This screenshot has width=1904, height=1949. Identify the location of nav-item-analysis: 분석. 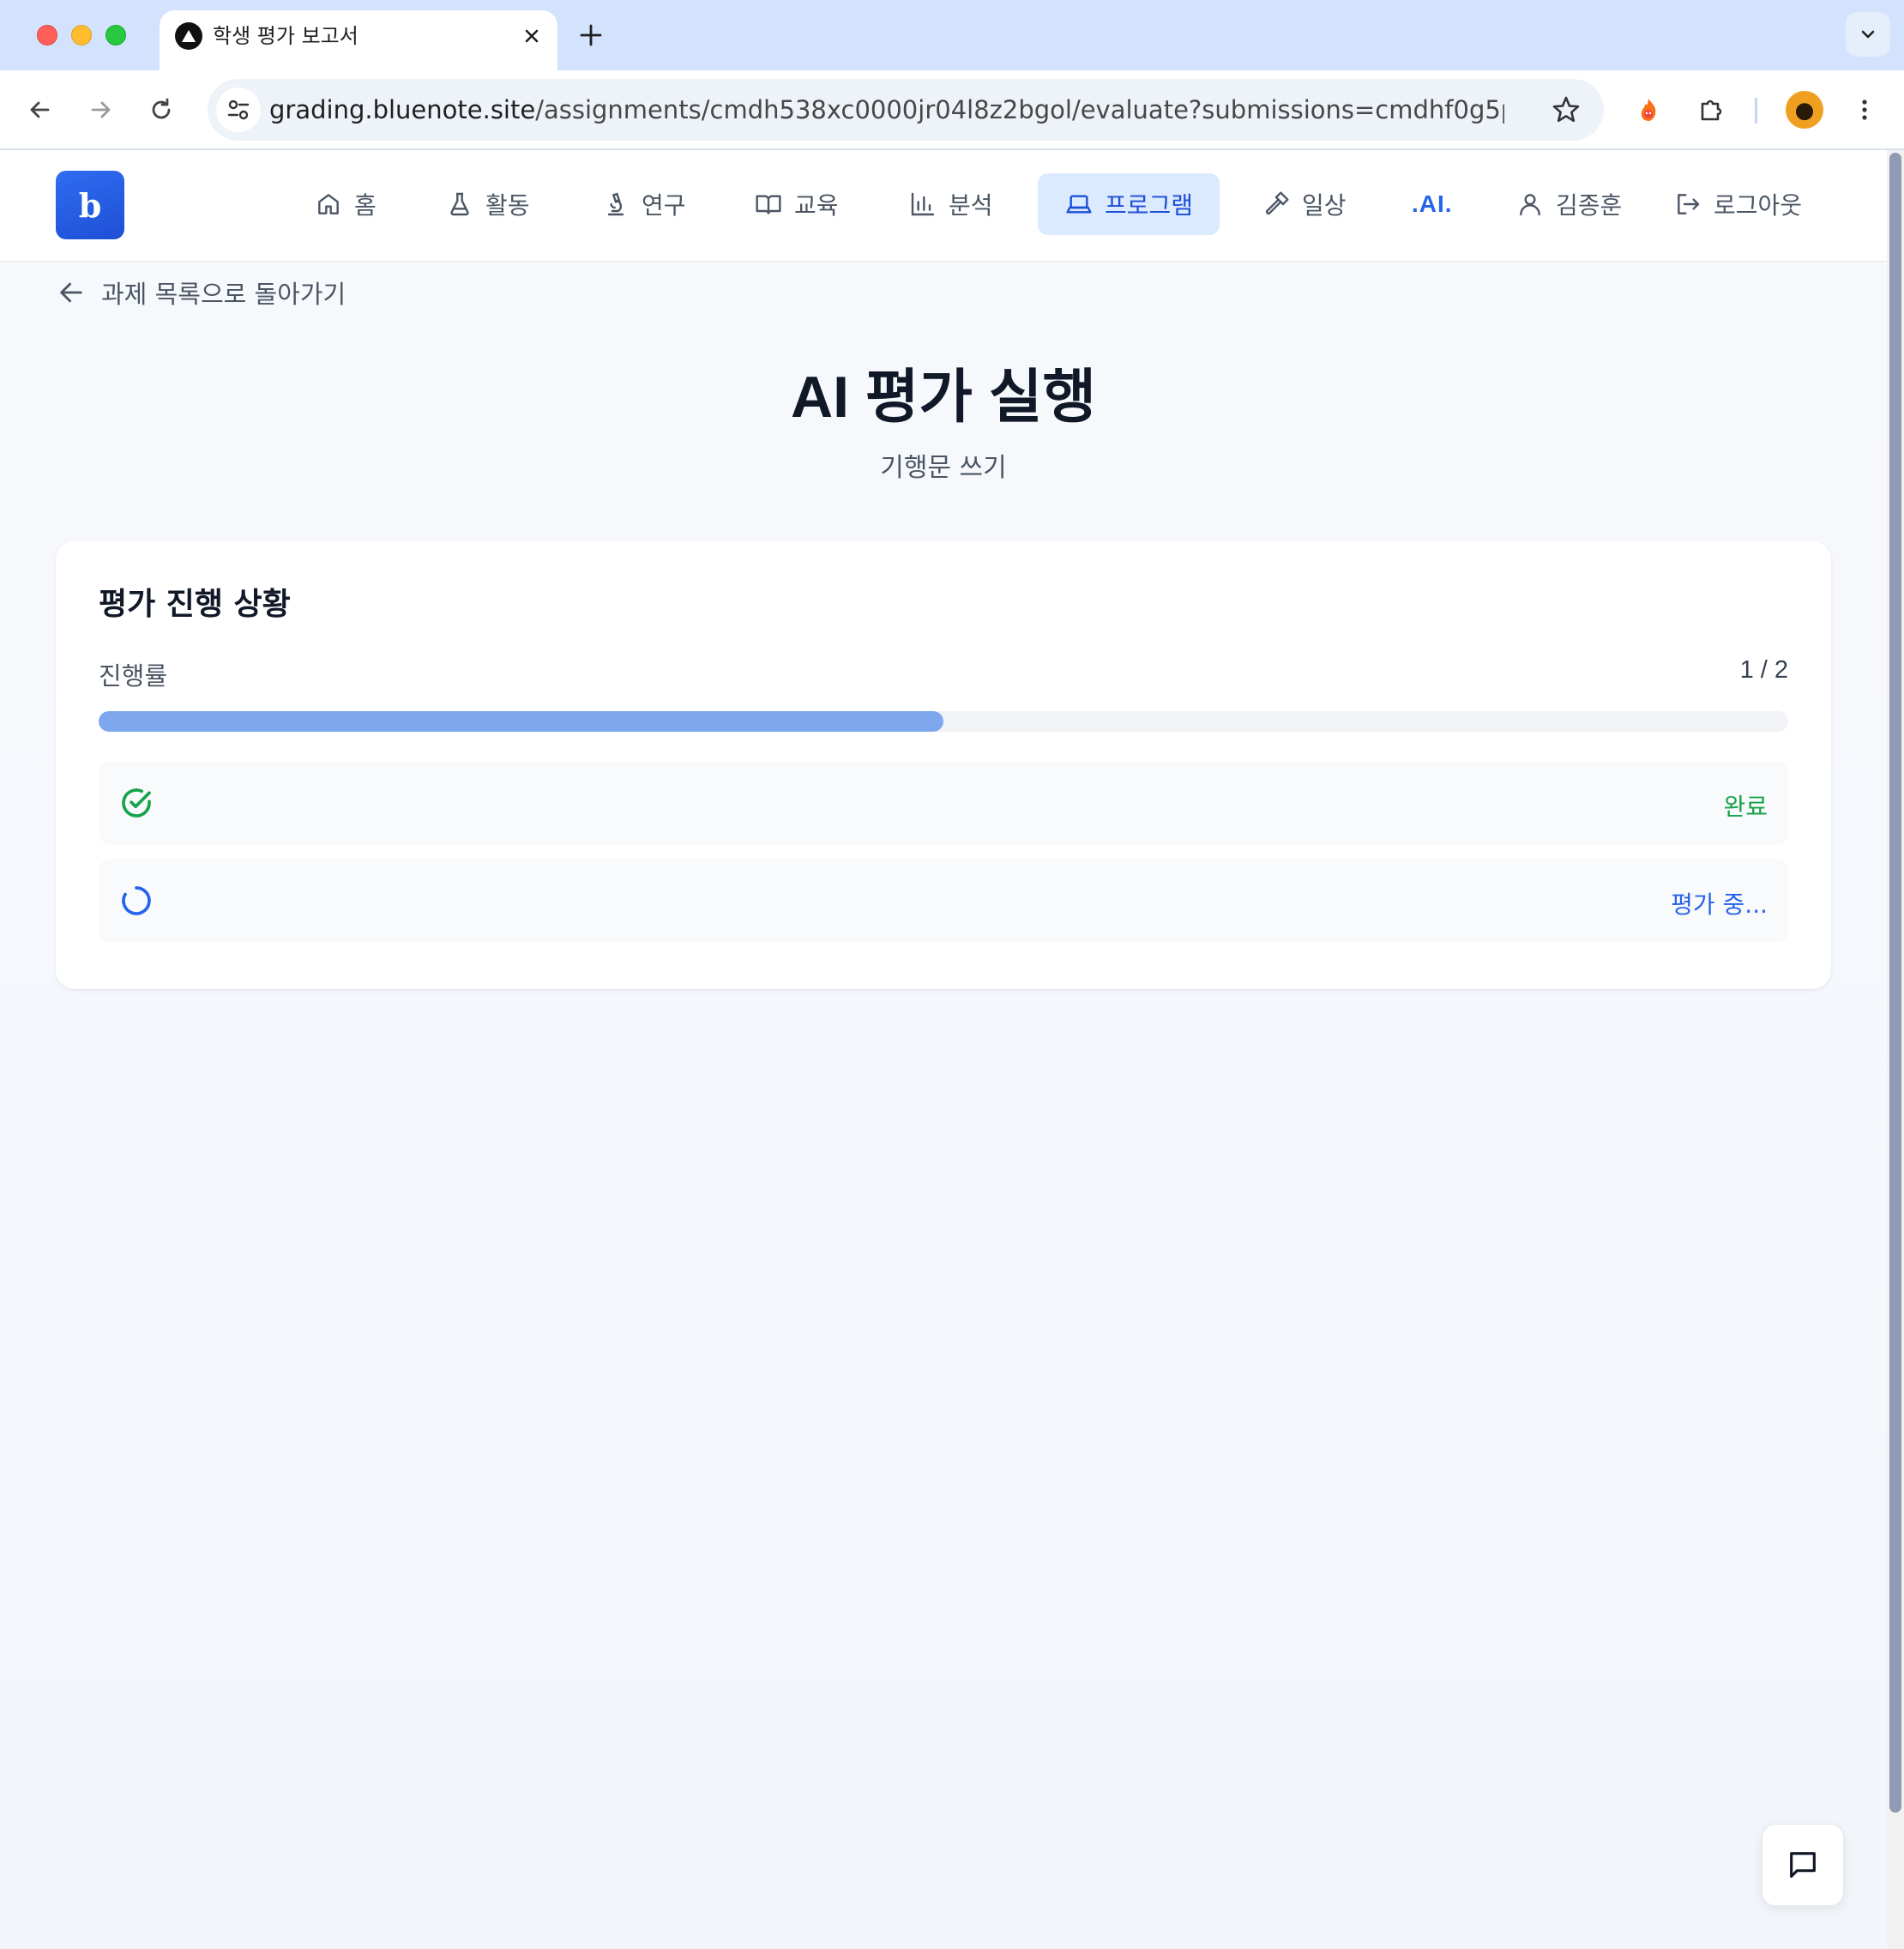
(951, 204).